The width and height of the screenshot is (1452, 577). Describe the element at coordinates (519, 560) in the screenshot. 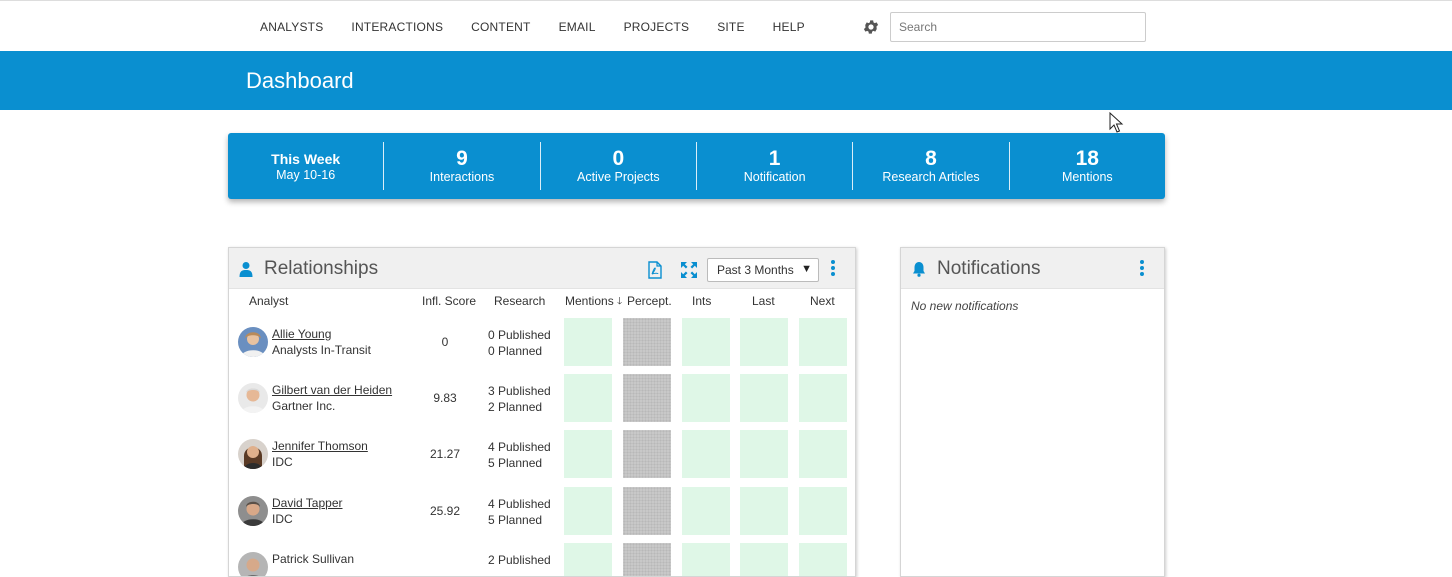

I see `published-count: 2 Published` at that location.